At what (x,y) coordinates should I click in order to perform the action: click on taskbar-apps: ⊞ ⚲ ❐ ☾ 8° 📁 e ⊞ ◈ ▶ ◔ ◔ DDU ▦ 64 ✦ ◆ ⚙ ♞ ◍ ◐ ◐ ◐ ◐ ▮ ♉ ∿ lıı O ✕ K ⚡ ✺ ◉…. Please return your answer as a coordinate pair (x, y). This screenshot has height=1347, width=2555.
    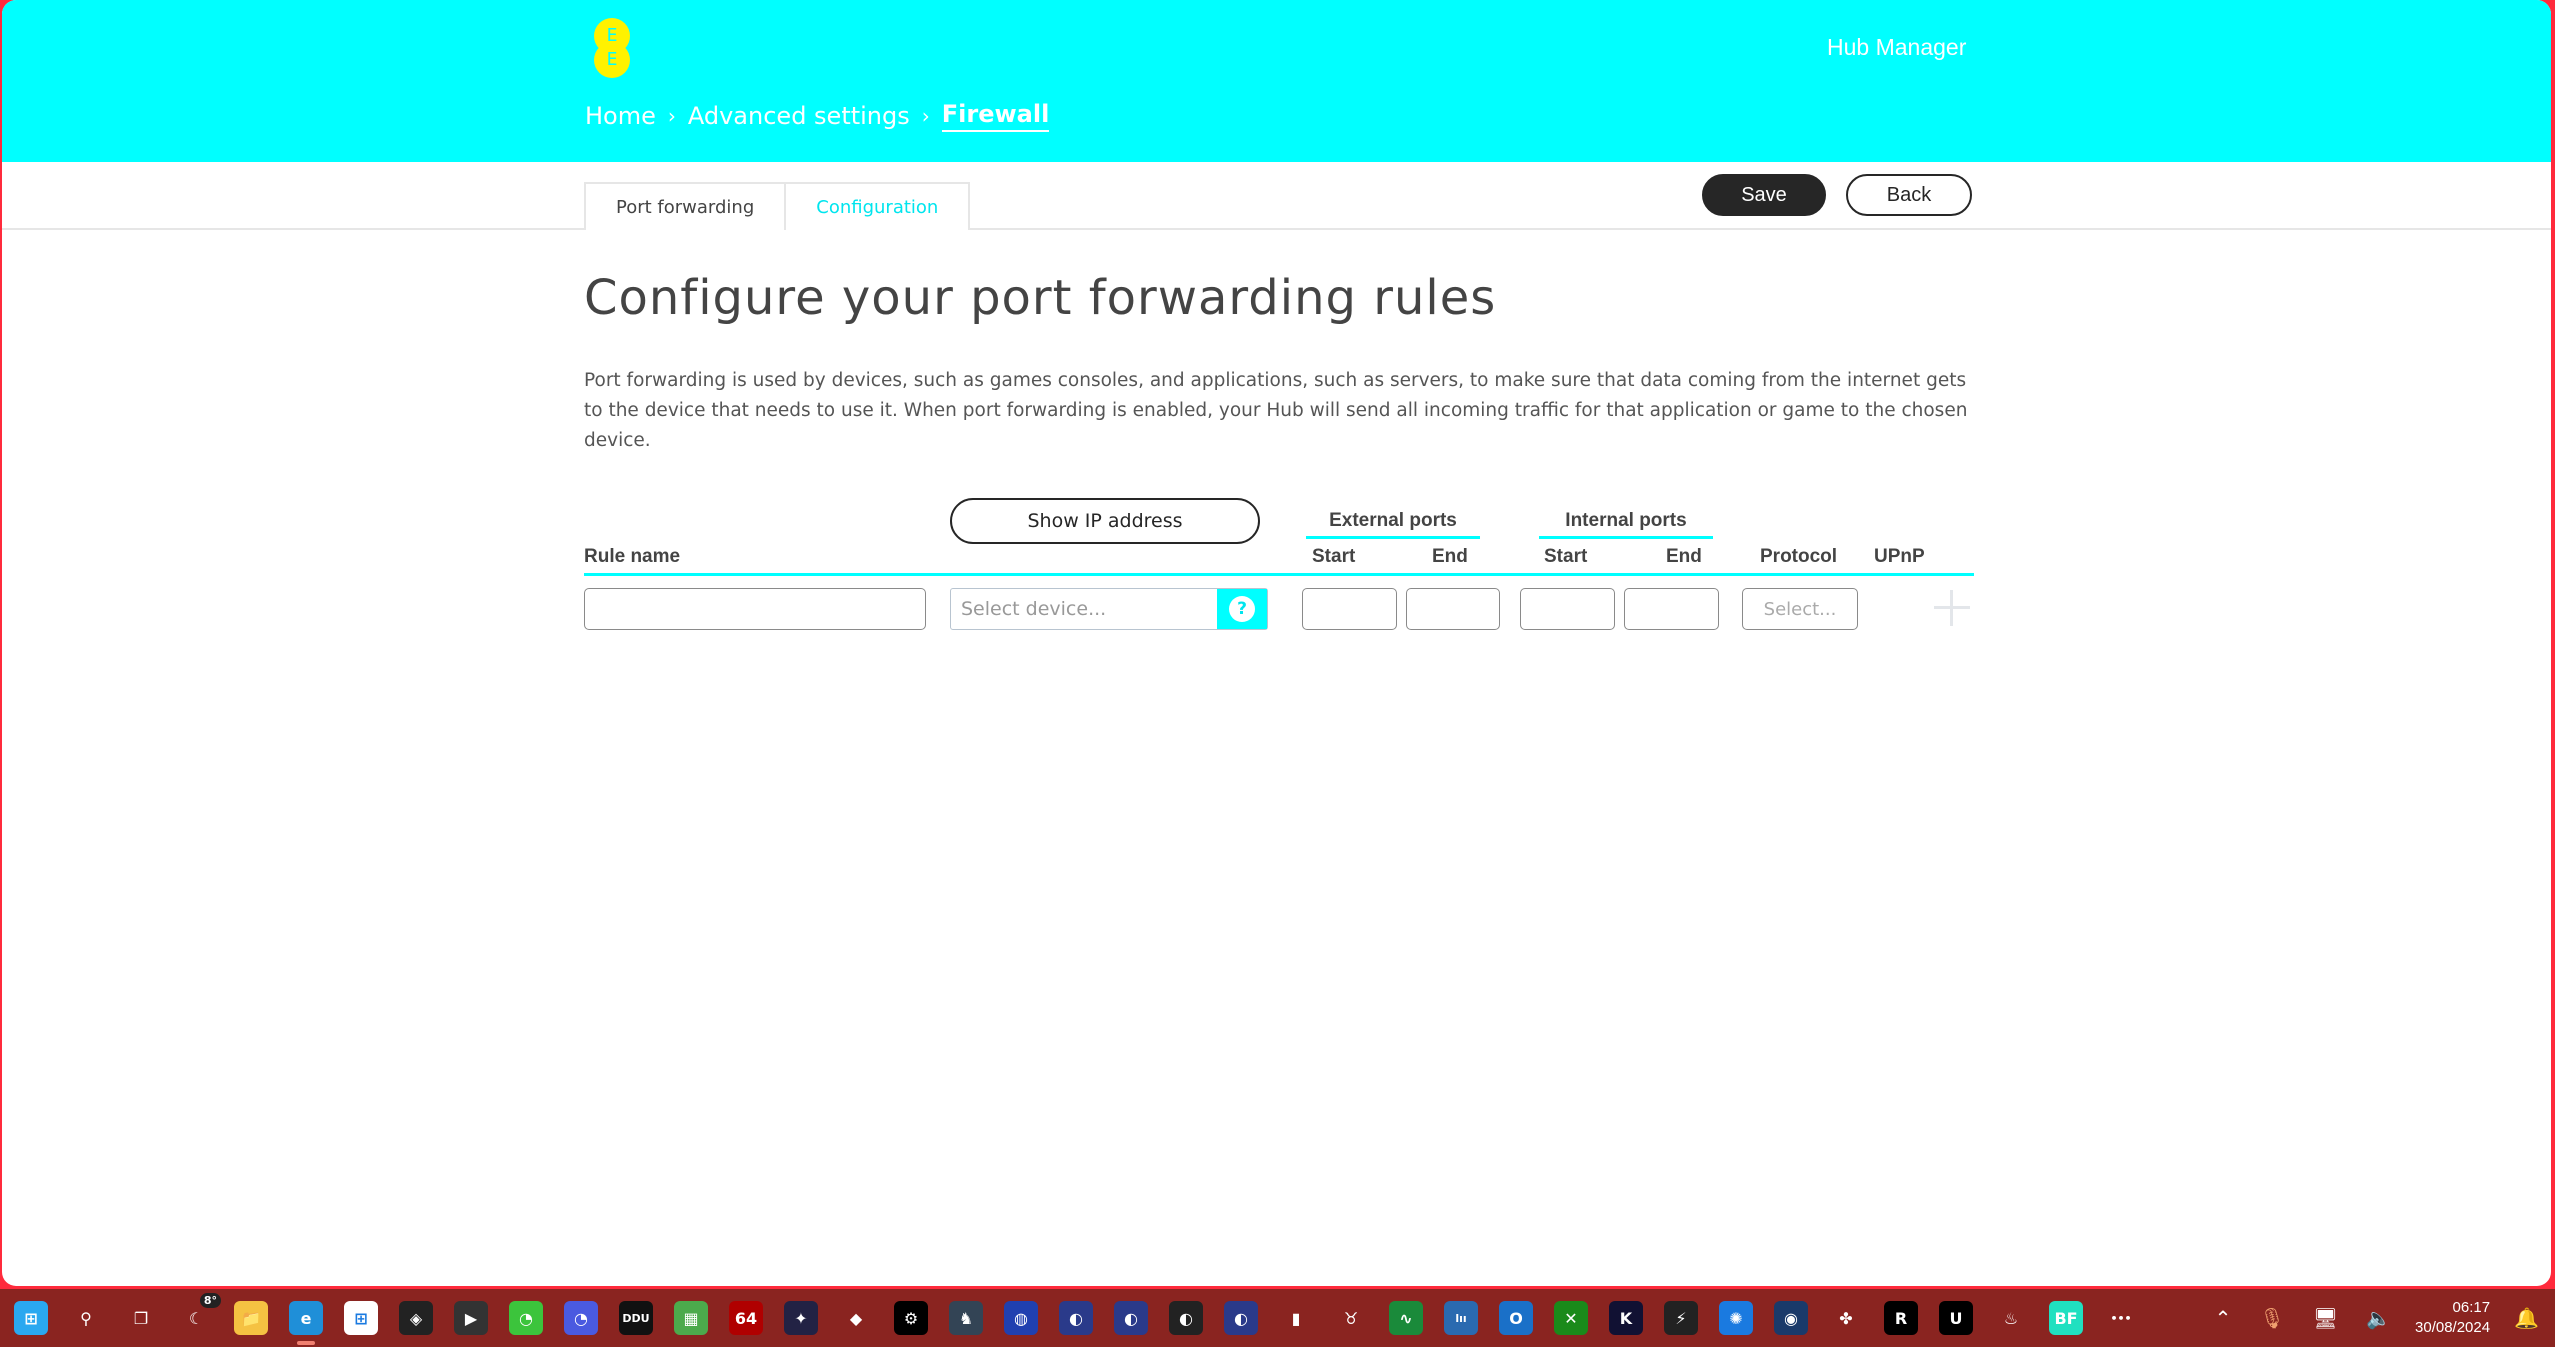
    Looking at the image, I should click on (1086, 1318).